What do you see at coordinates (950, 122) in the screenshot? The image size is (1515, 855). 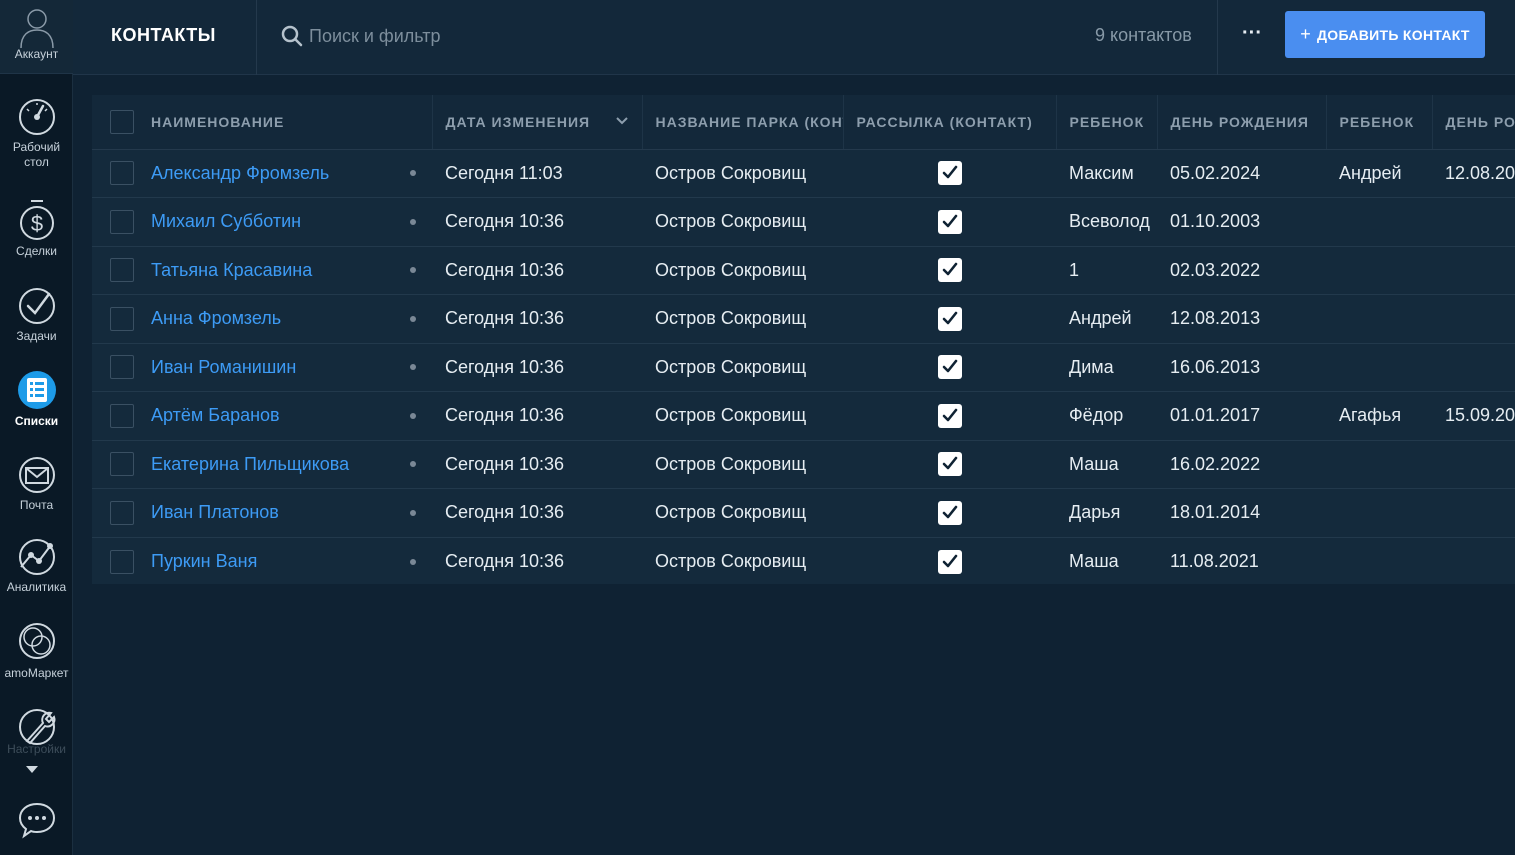 I see `column-header-mailing: РАССЫЛКА (КОНТАКТ)` at bounding box center [950, 122].